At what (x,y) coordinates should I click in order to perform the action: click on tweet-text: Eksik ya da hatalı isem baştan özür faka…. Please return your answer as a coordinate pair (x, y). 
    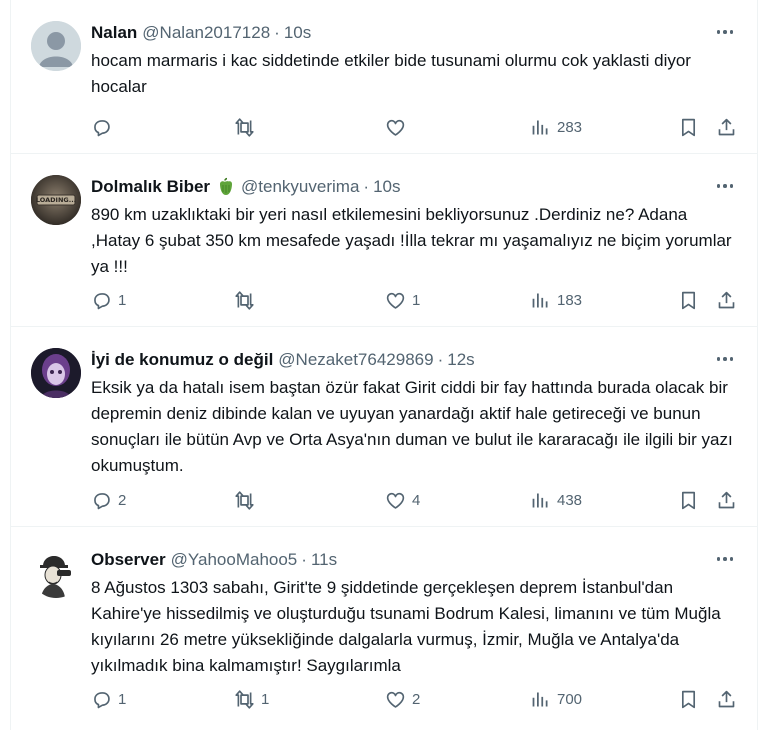
    Looking at the image, I should click on (412, 426).